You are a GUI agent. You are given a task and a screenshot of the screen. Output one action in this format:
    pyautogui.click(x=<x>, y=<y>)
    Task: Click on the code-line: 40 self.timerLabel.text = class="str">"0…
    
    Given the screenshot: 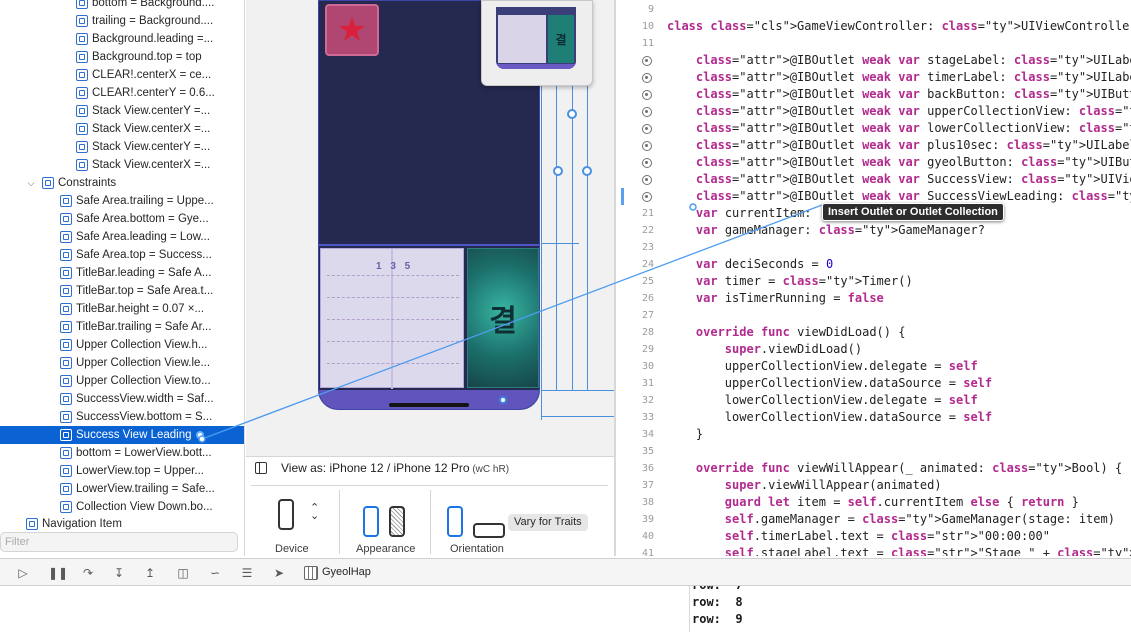 What is the action you would take?
    pyautogui.click(x=873, y=536)
    